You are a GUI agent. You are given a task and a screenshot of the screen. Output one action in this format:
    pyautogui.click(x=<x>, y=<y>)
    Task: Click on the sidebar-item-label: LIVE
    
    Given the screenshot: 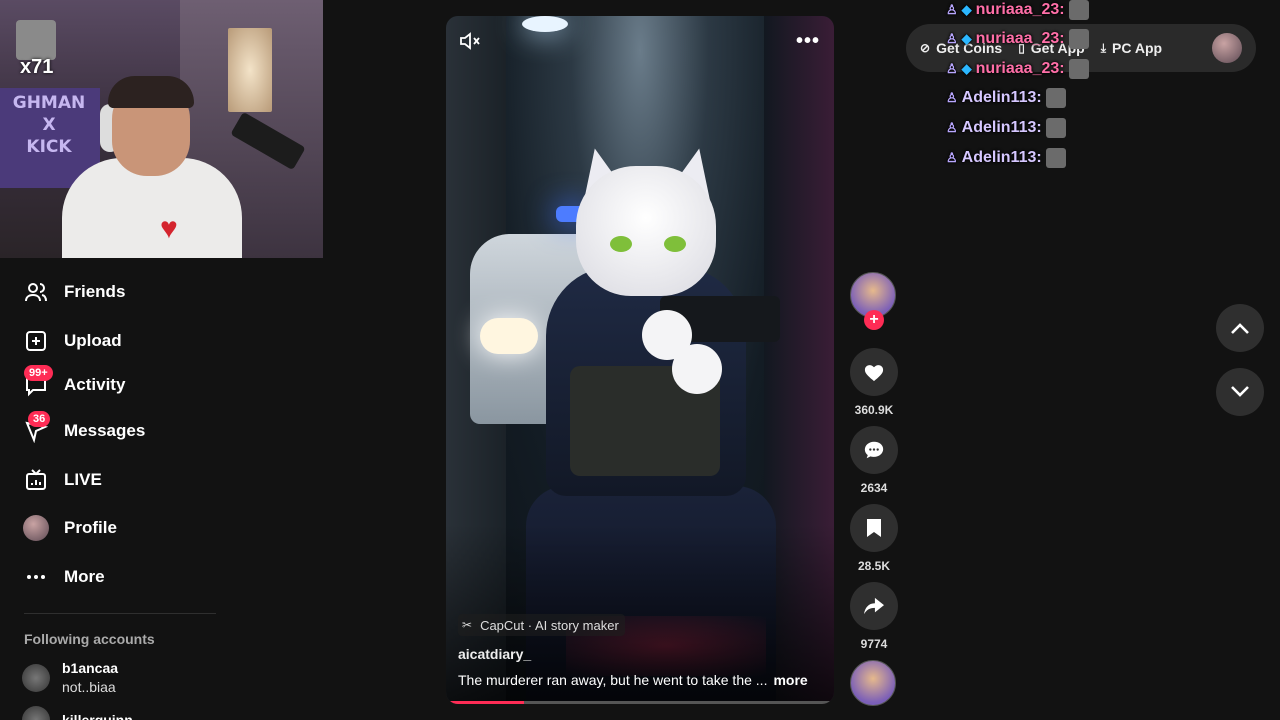 What is the action you would take?
    pyautogui.click(x=83, y=479)
    